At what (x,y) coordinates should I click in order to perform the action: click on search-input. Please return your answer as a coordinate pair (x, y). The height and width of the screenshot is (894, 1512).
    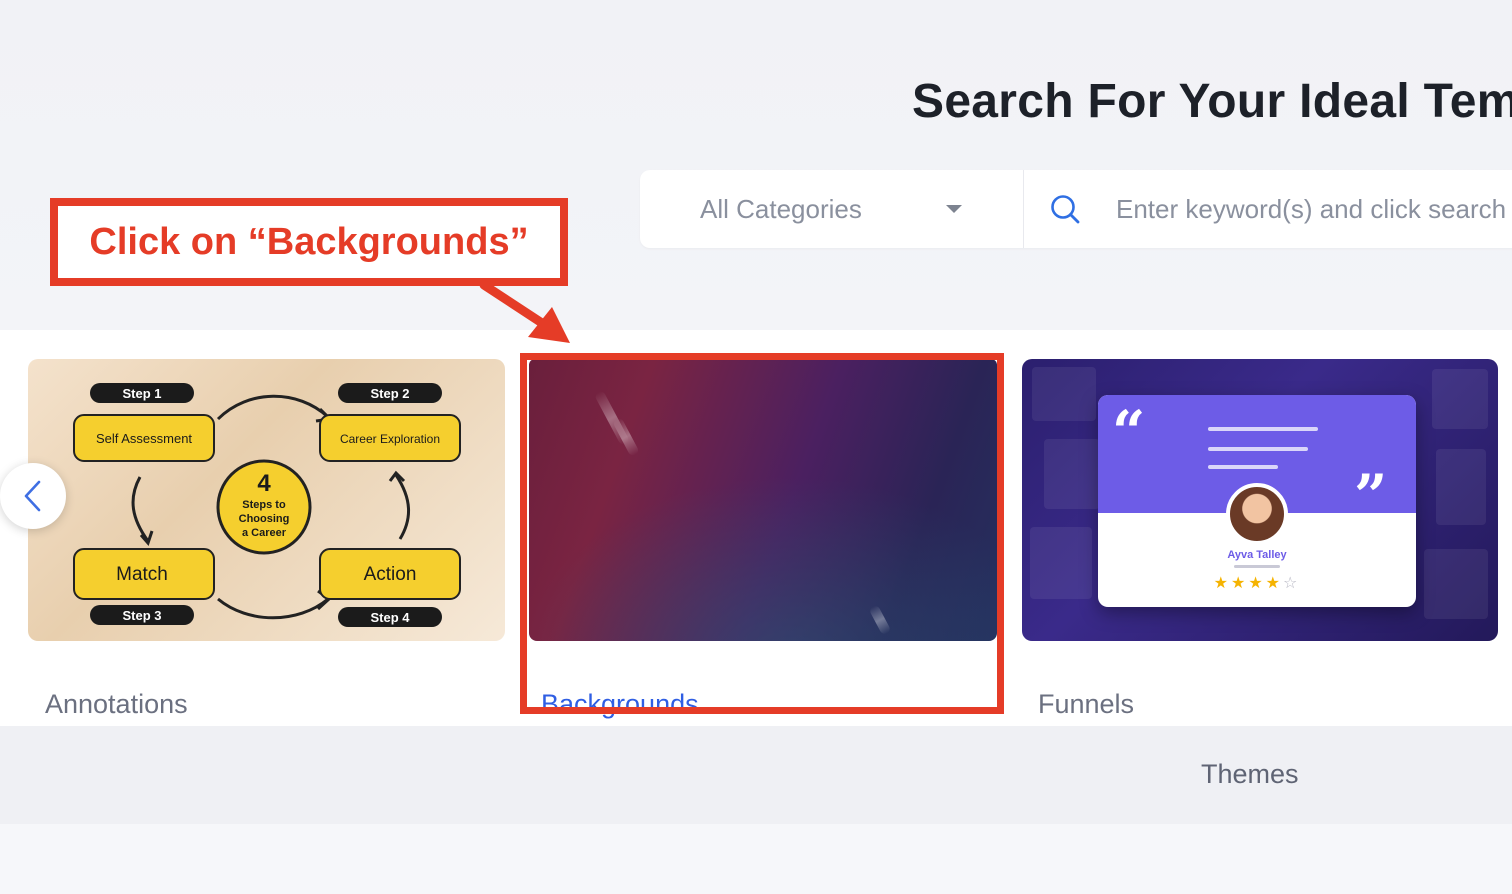
    Looking at the image, I should click on (1314, 209).